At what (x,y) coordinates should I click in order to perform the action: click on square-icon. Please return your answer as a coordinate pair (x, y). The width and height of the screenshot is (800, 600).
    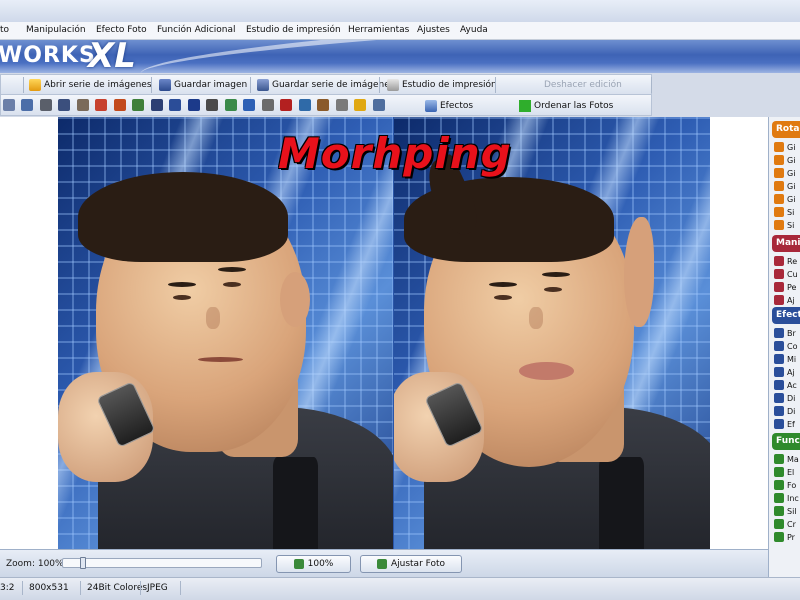
    Looking at the image, I should click on (268, 105).